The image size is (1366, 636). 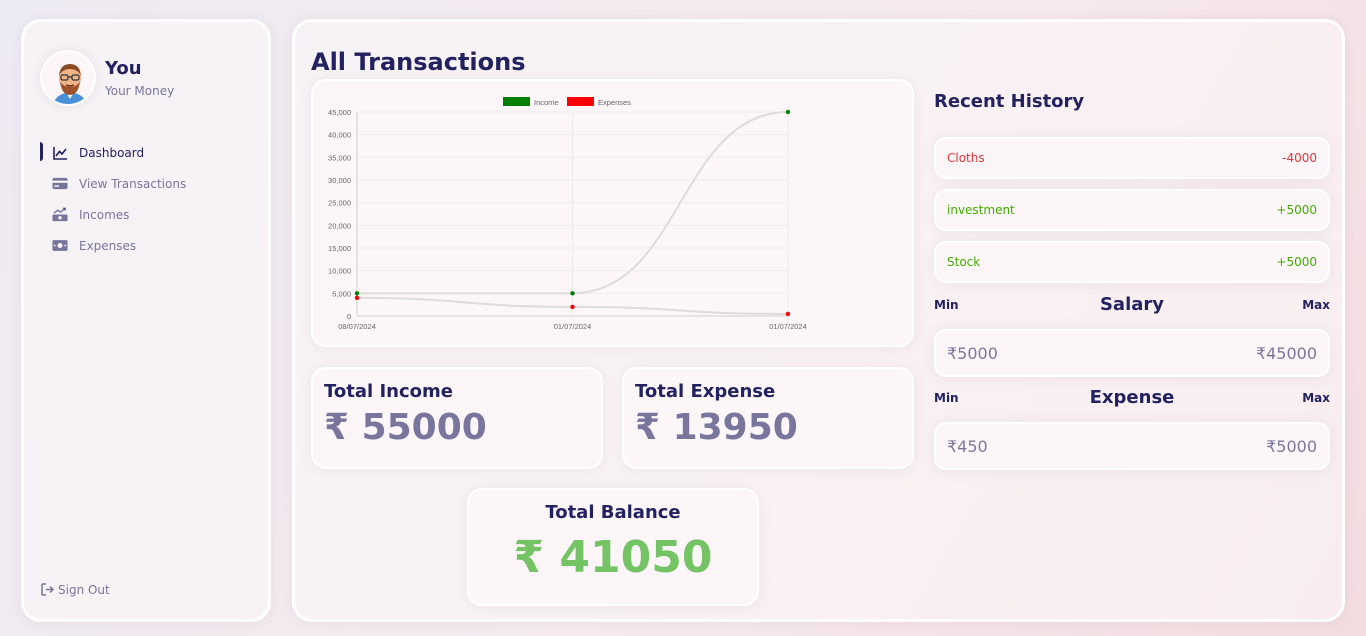 What do you see at coordinates (1316, 305) in the screenshot?
I see `salary-max-label: Max` at bounding box center [1316, 305].